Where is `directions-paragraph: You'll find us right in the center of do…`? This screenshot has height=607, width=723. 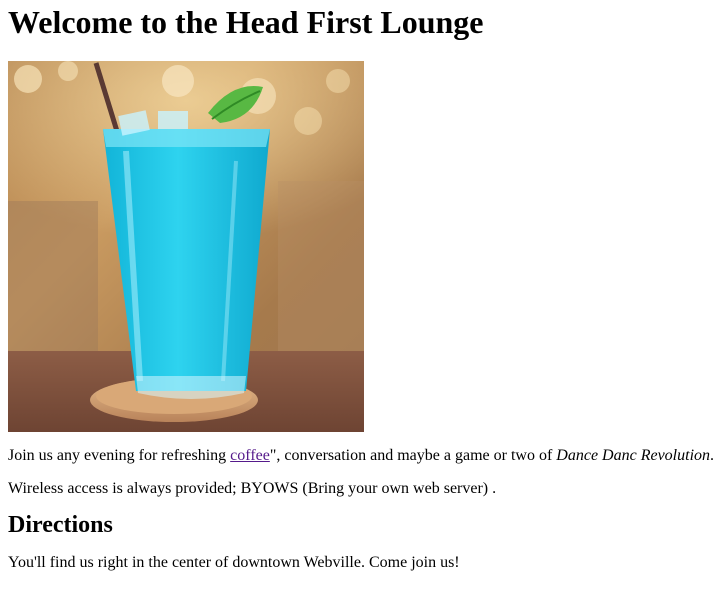 directions-paragraph: You'll find us right in the center of do… is located at coordinates (234, 562).